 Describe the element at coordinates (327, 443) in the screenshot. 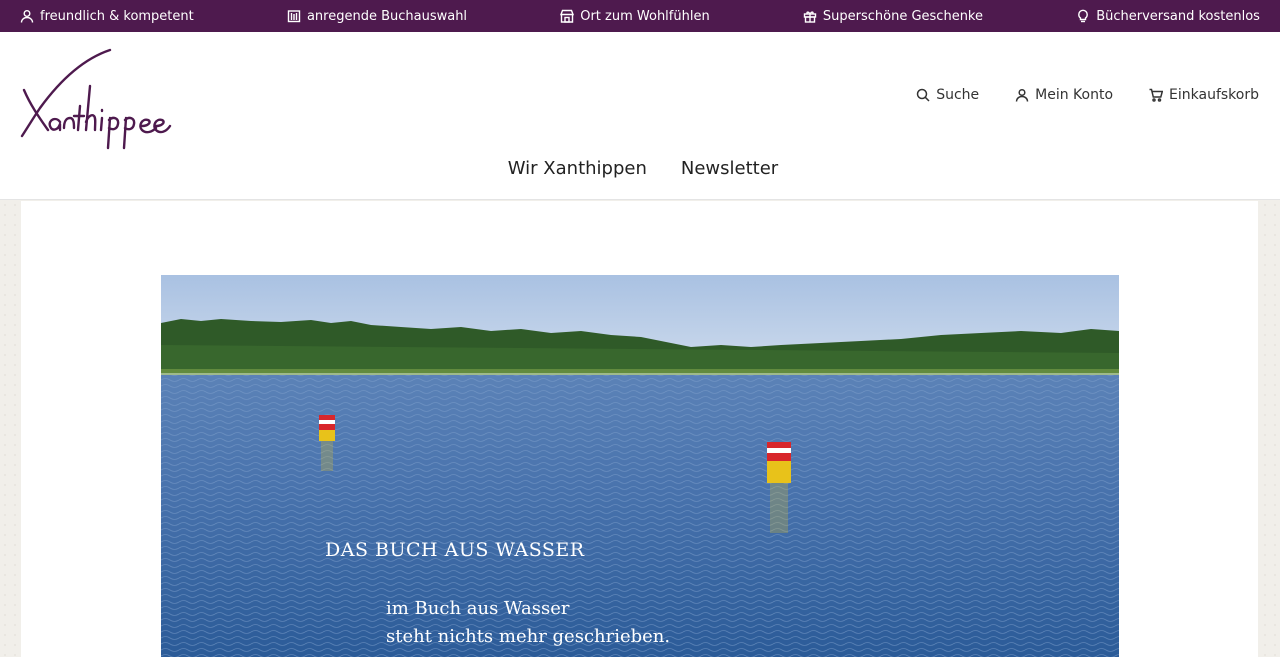

I see `buoy-left` at that location.